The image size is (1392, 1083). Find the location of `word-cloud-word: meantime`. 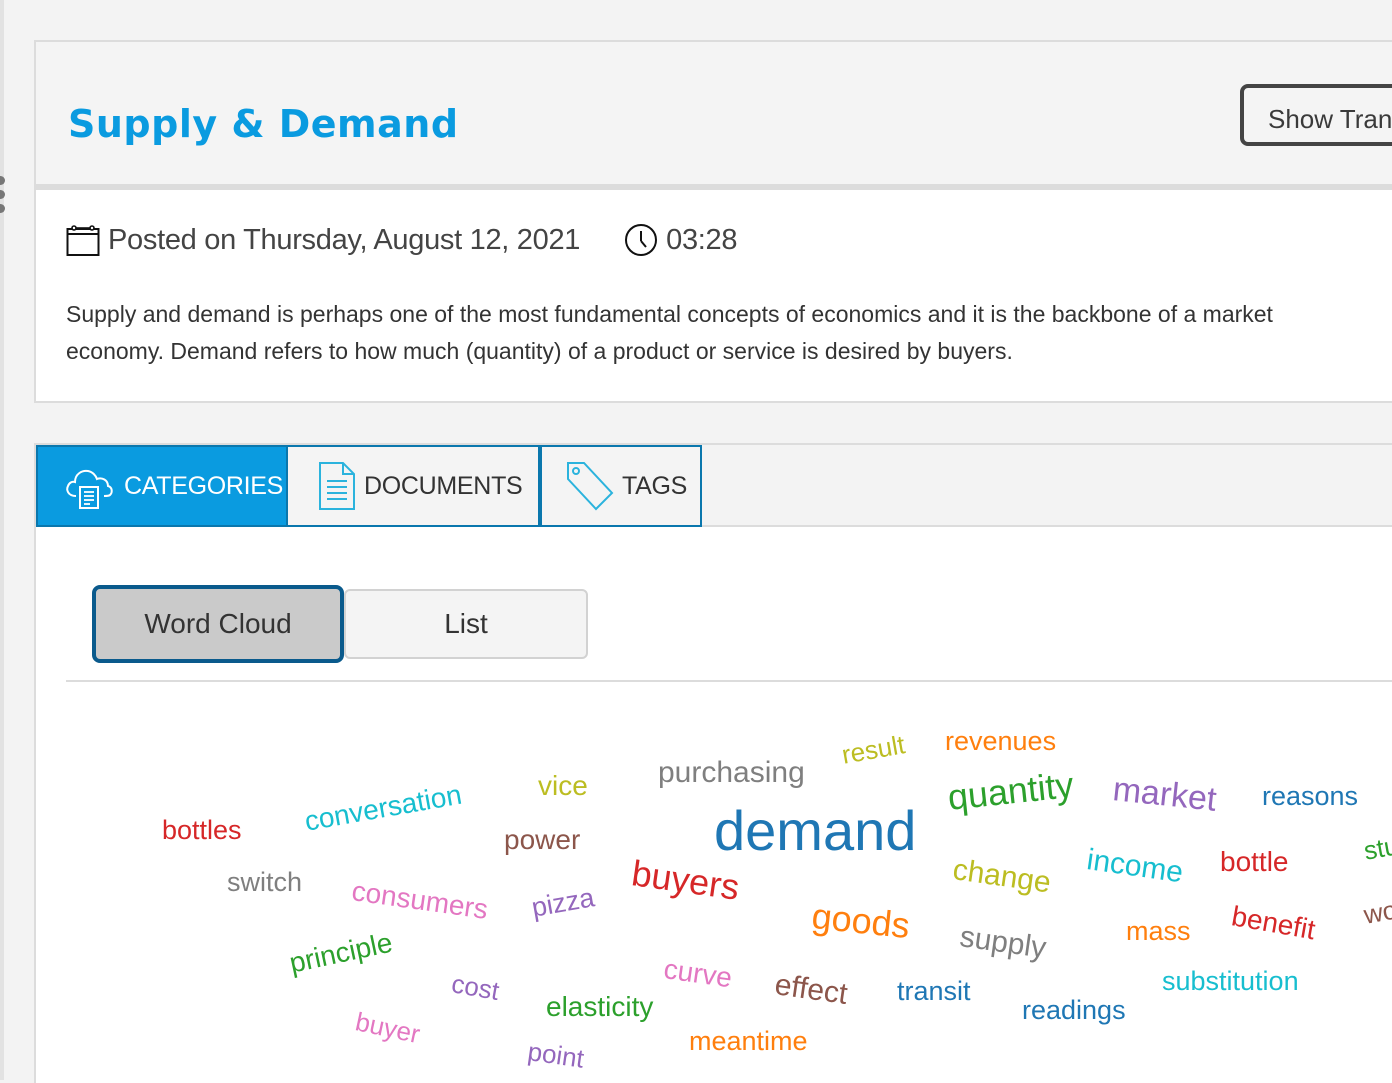

word-cloud-word: meantime is located at coordinates (748, 1041).